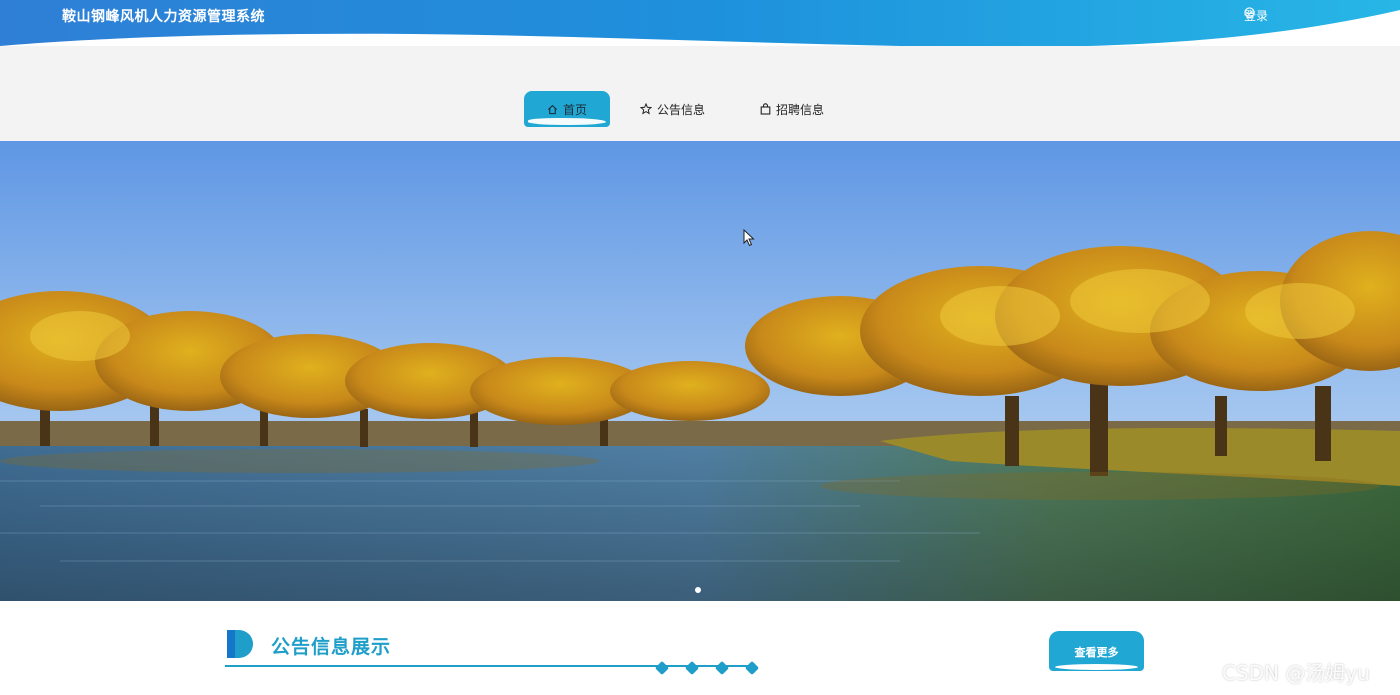  I want to click on nav-item-recruitment: 招聘信息, so click(792, 109).